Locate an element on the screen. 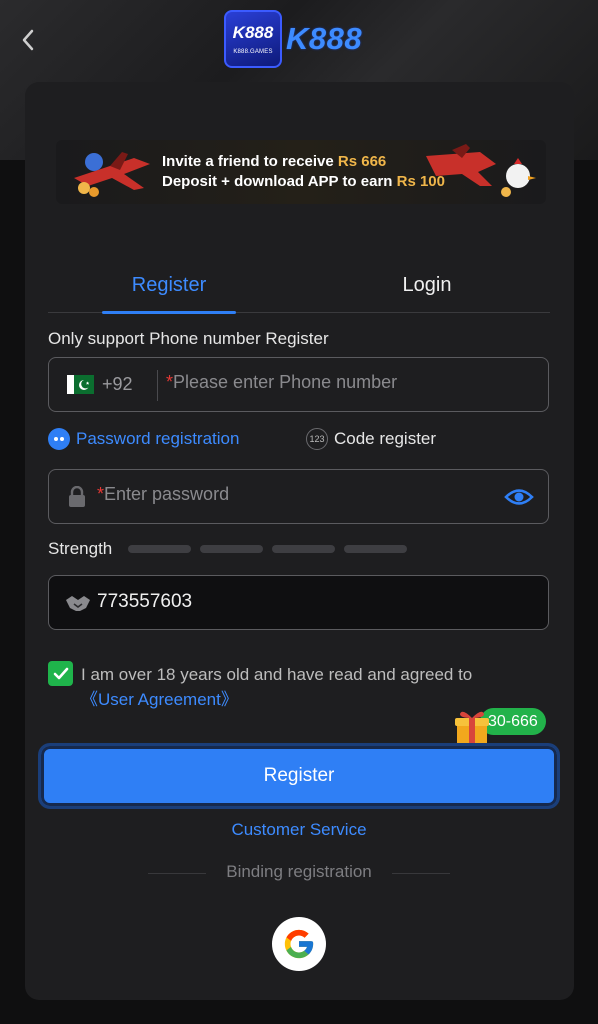 This screenshot has height=1024, width=598. register-hint: Only support Phone number Register is located at coordinates (188, 338).